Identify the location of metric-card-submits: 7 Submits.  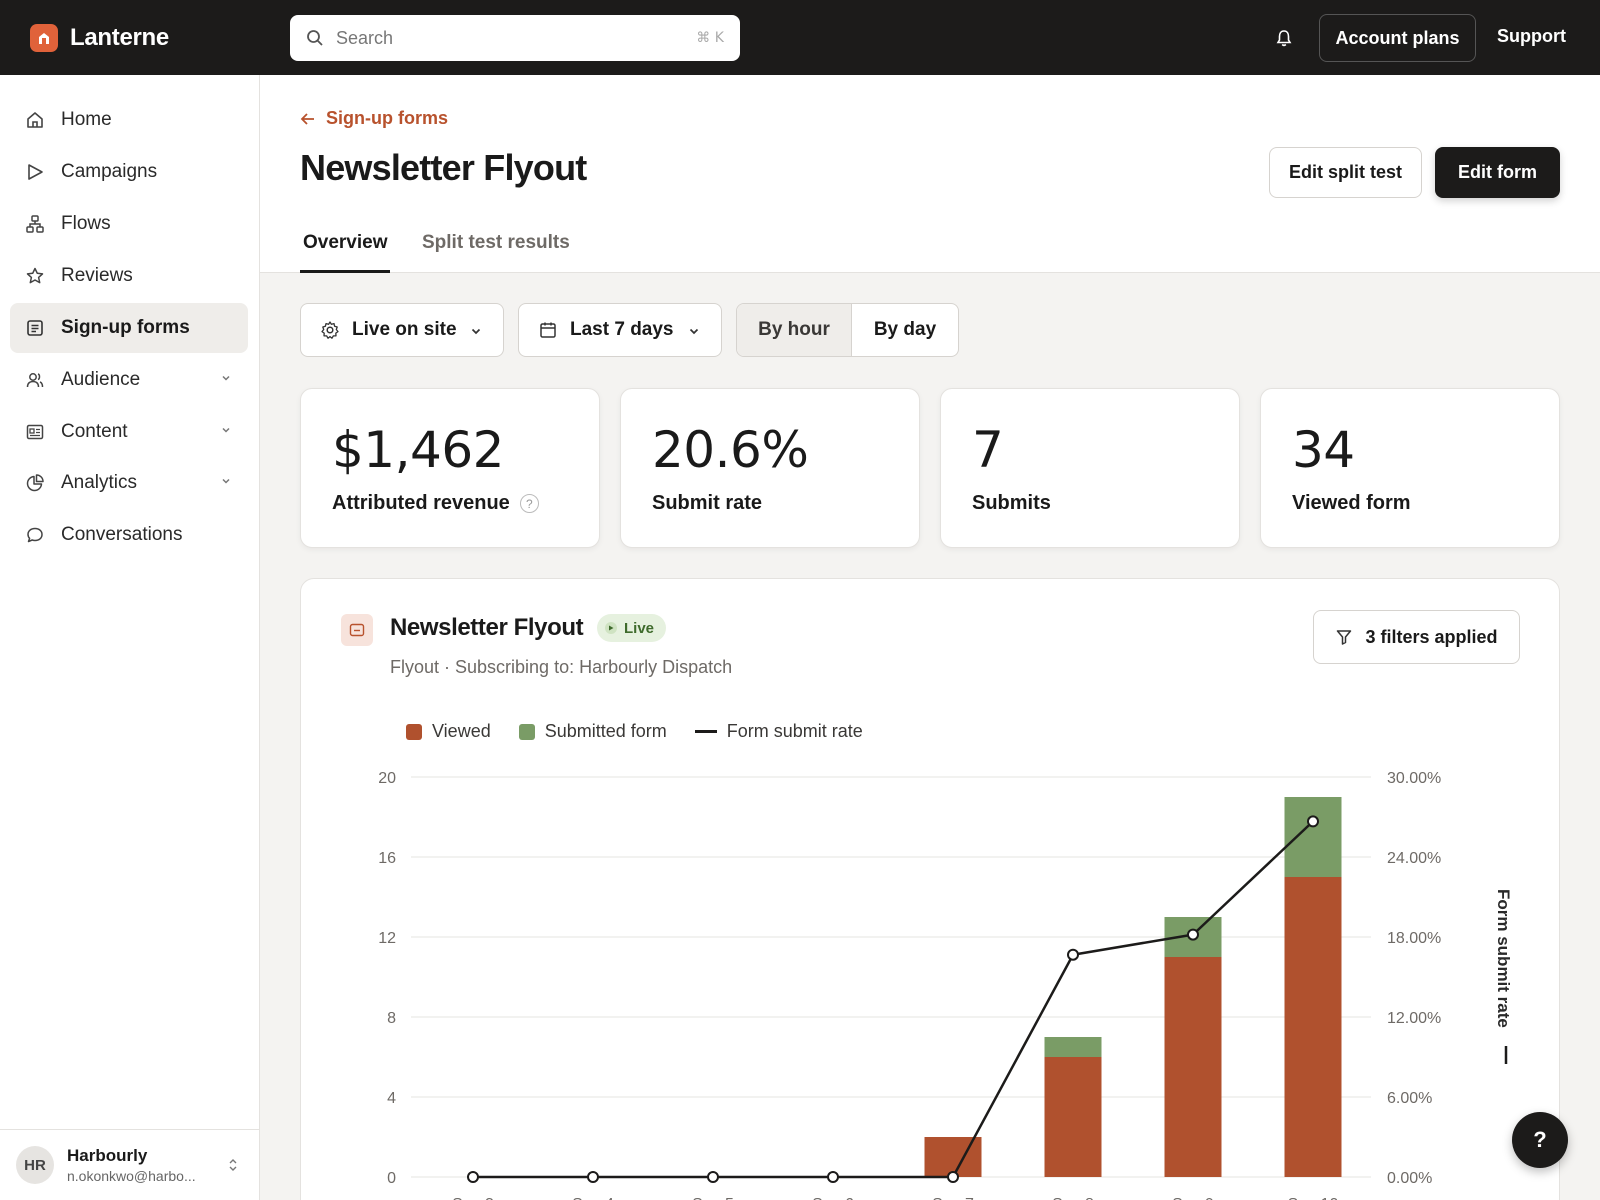
(1090, 468).